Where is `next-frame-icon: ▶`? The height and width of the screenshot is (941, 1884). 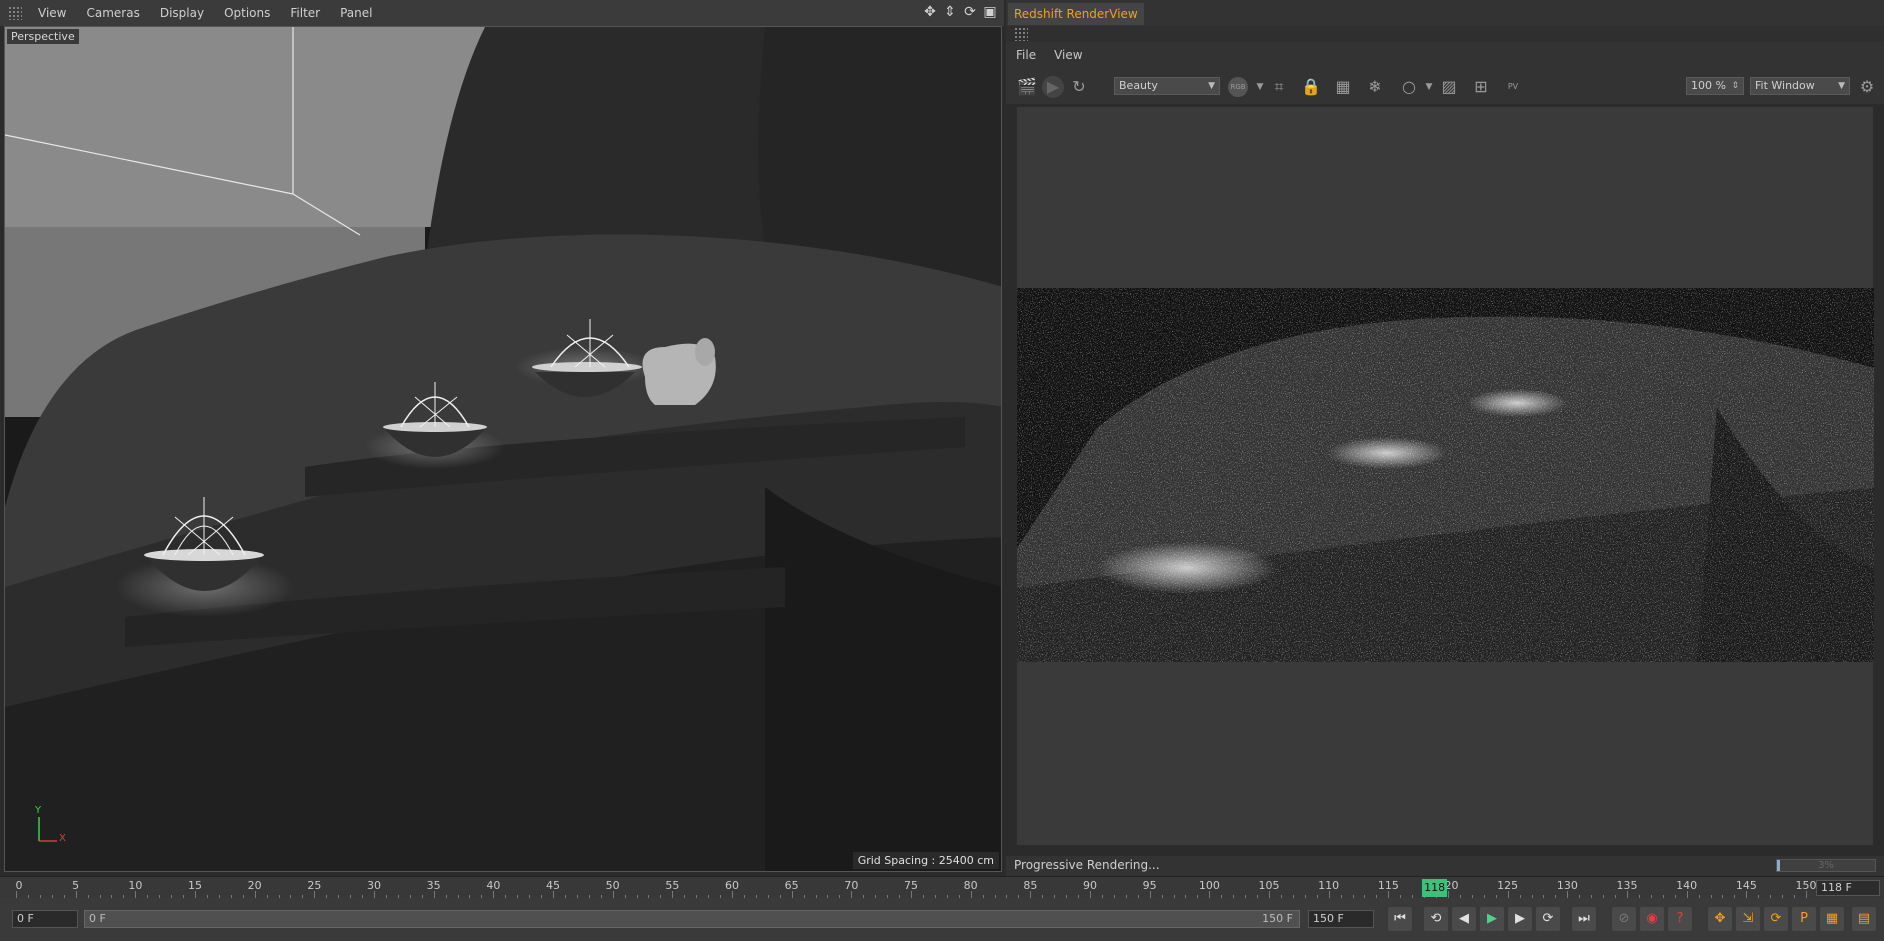
next-frame-icon: ▶ is located at coordinates (1520, 919).